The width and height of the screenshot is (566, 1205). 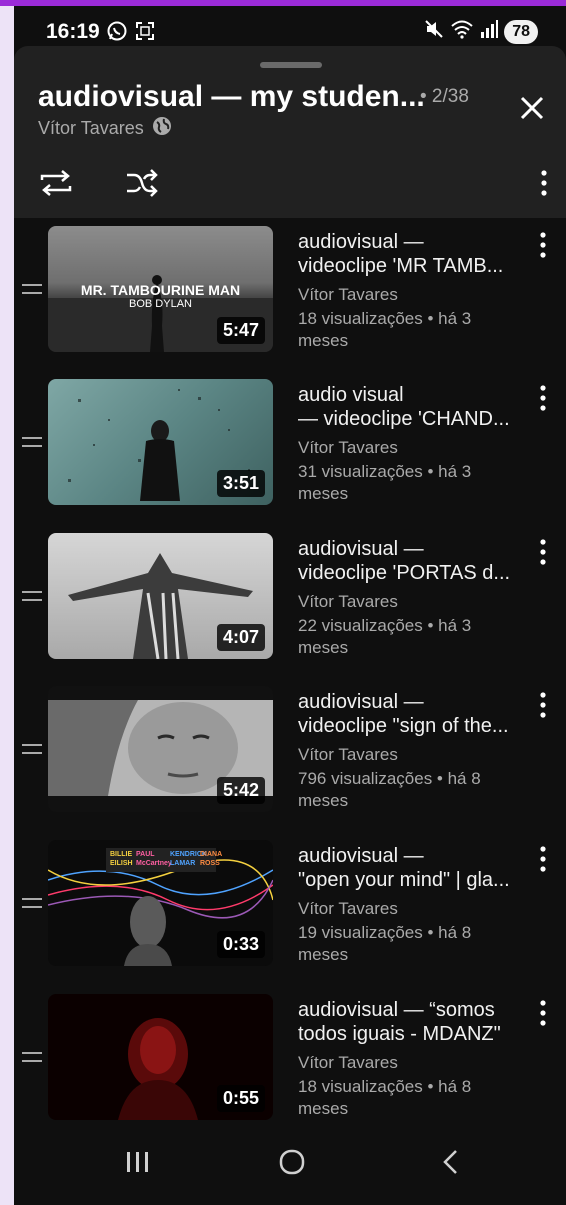 I want to click on back-button, so click(x=450, y=1162).